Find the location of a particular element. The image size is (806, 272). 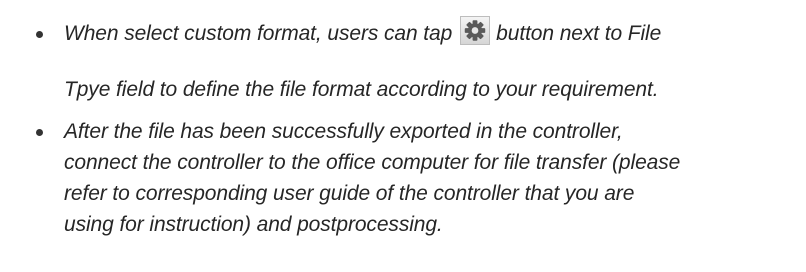

bullet-1-text-a: When select custom format, users can tap is located at coordinates (258, 33).